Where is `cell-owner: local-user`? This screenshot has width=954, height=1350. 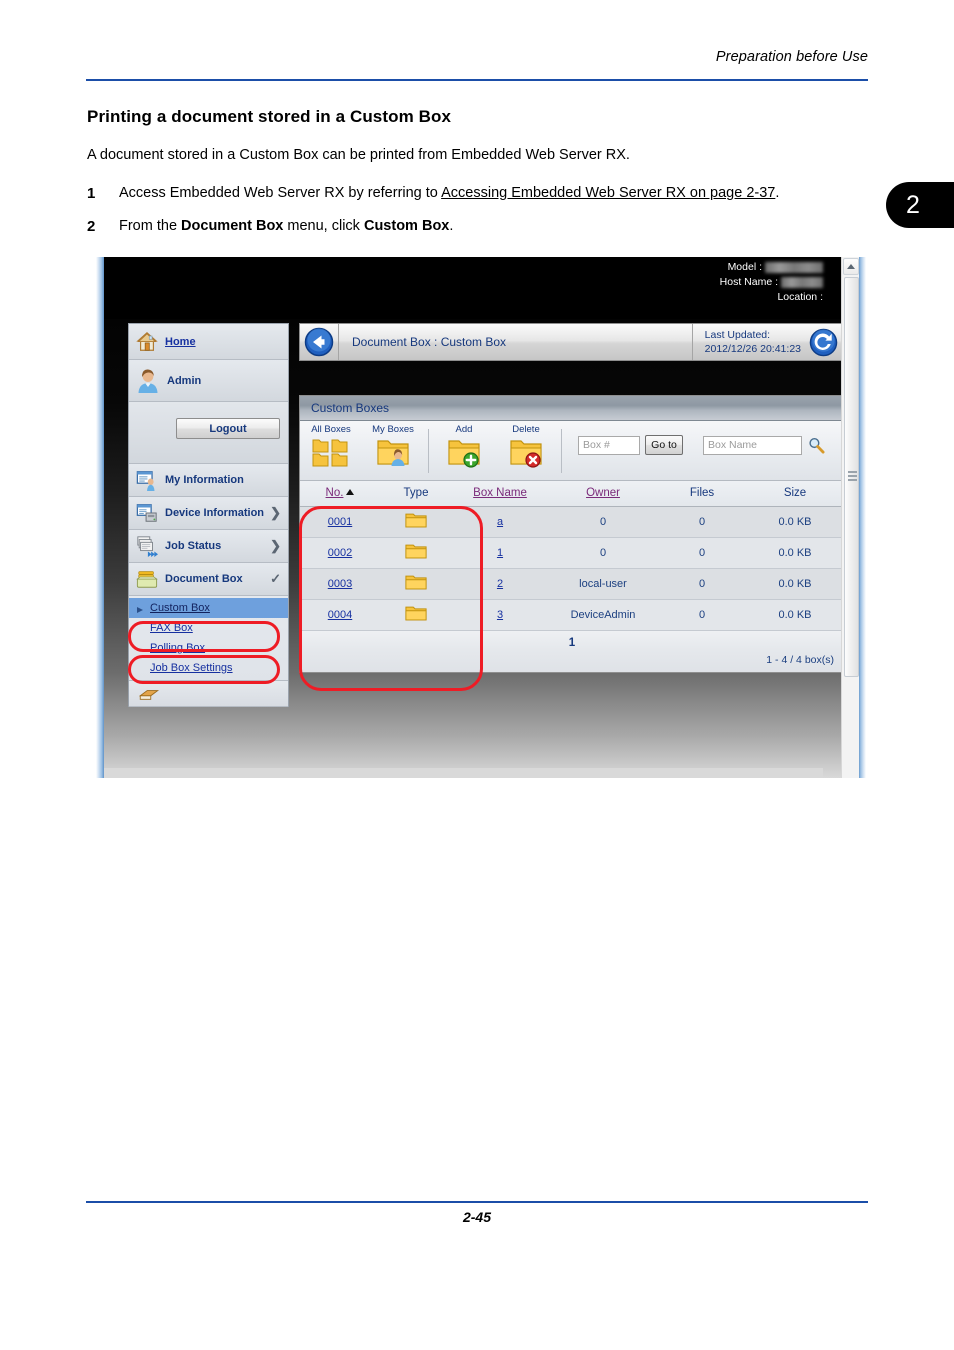
cell-owner: local-user is located at coordinates (603, 584).